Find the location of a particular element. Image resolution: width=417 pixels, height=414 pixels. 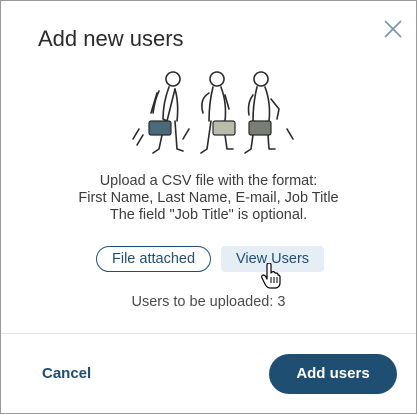

add-users-button: Add users is located at coordinates (333, 374).